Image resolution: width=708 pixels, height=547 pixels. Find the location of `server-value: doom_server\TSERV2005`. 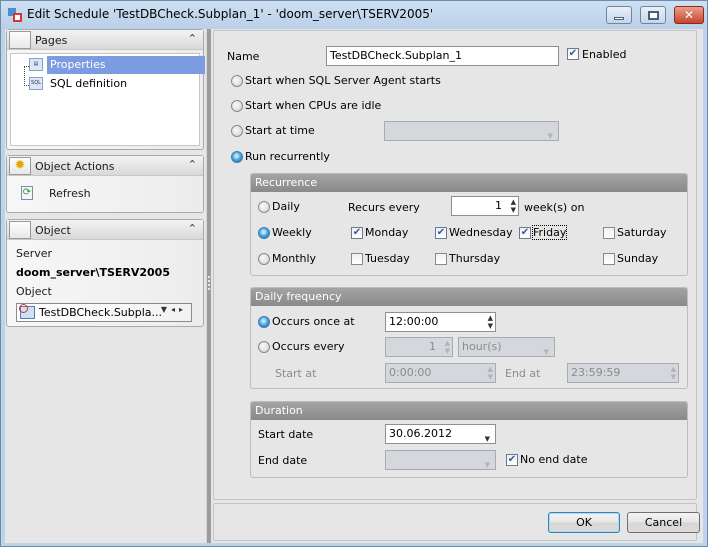

server-value: doom_server\TSERV2005 is located at coordinates (93, 272).